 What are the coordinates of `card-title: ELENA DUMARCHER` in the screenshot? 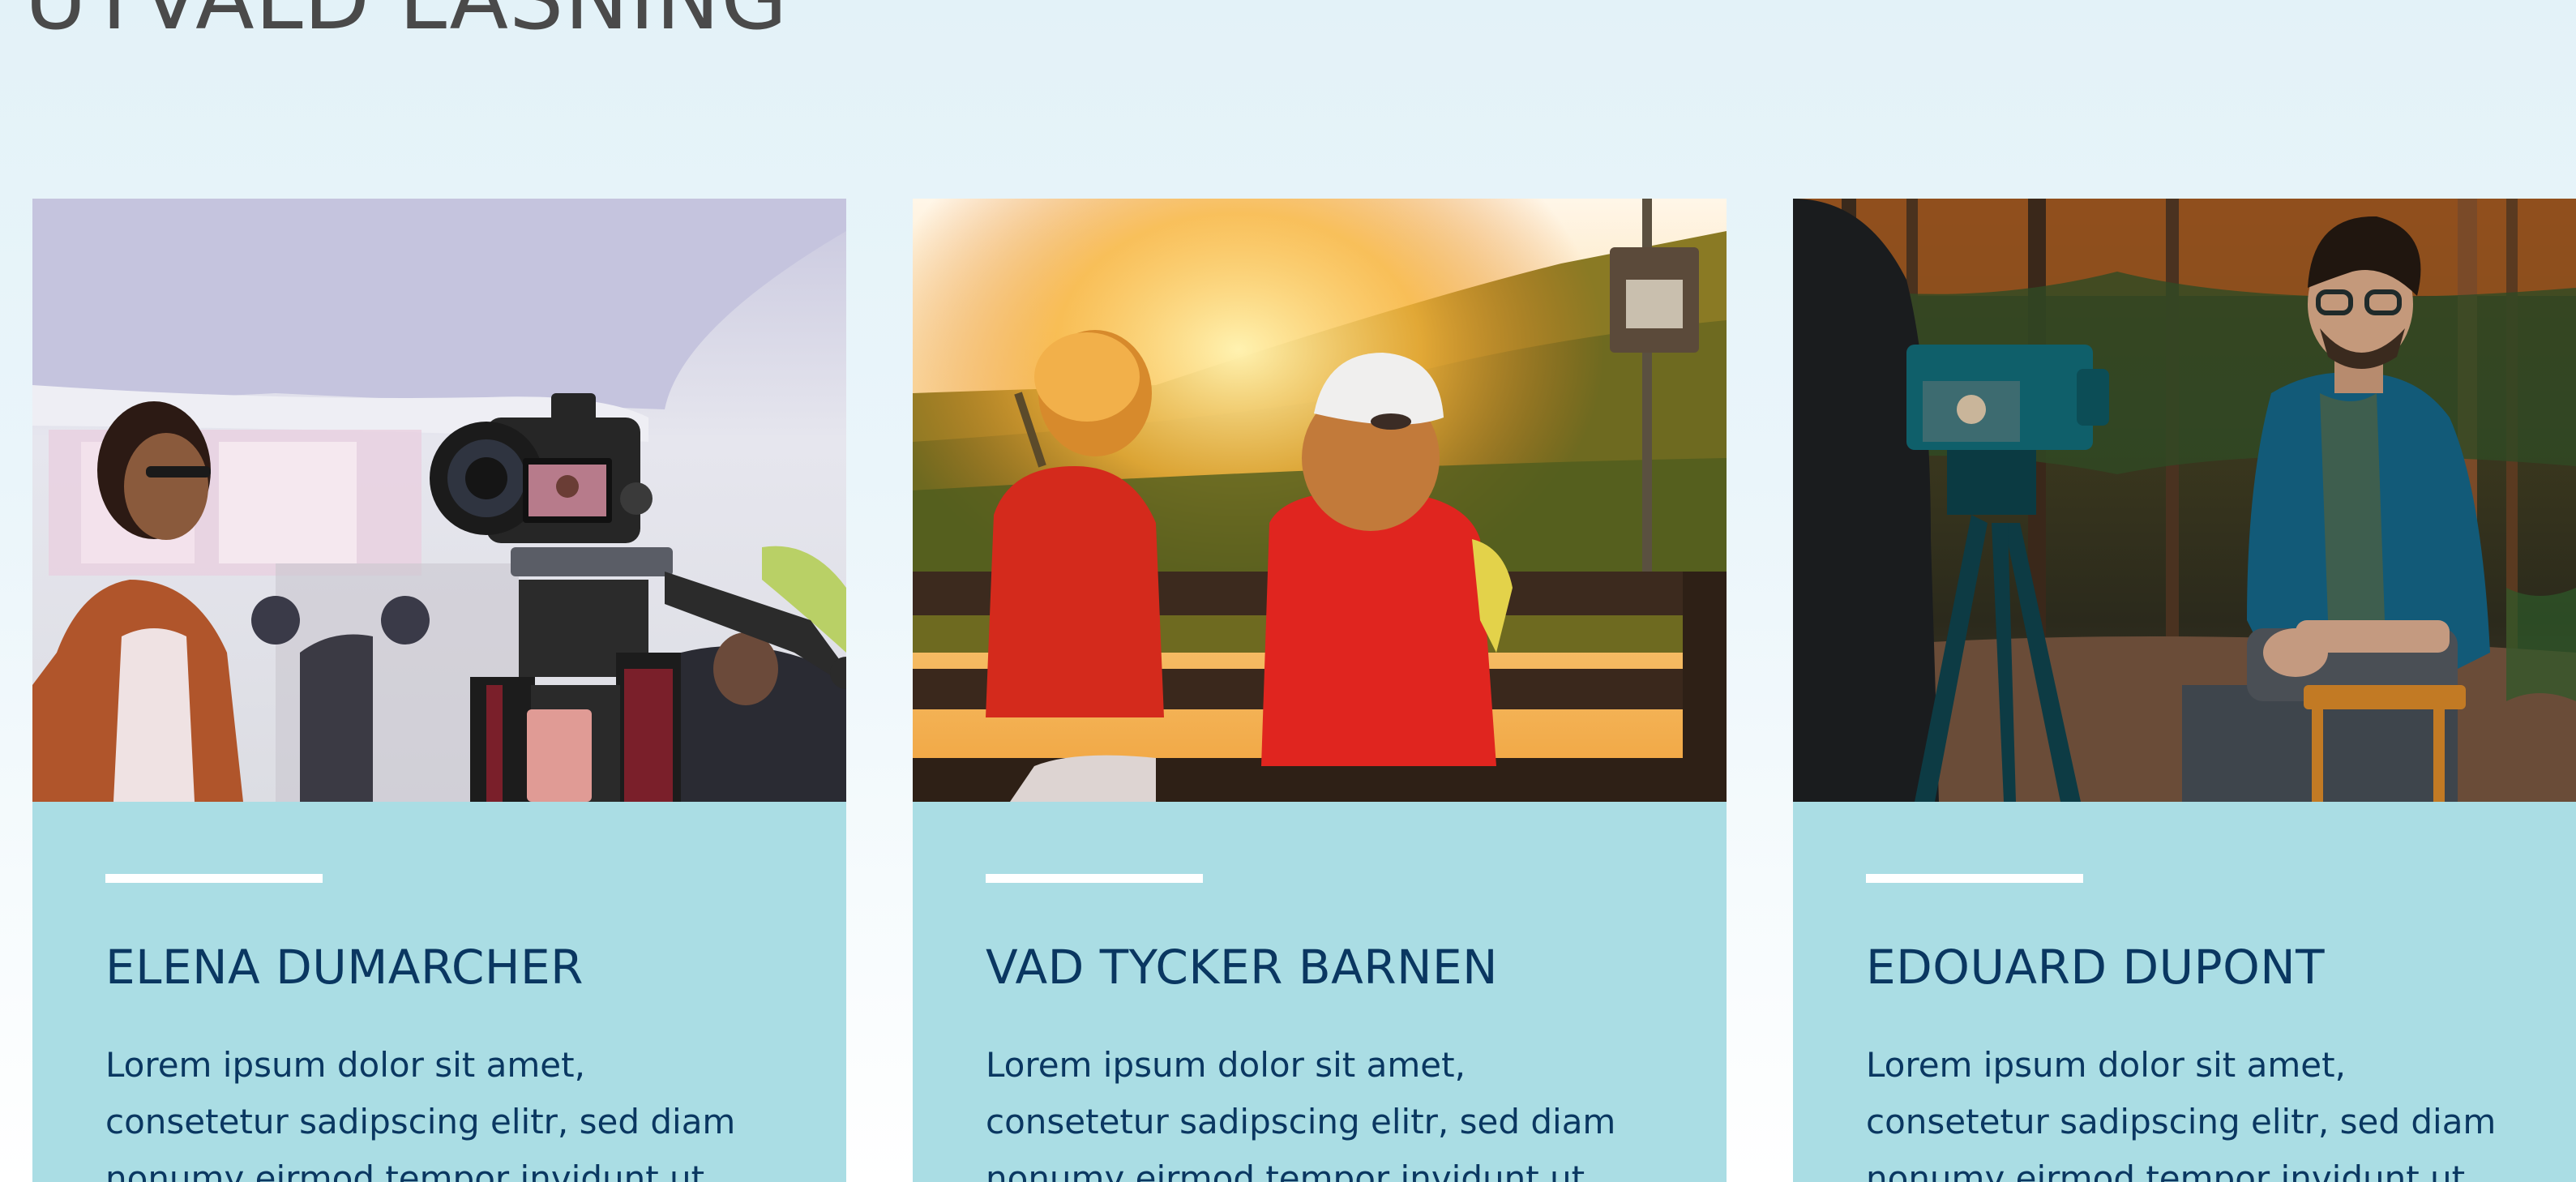 It's located at (344, 967).